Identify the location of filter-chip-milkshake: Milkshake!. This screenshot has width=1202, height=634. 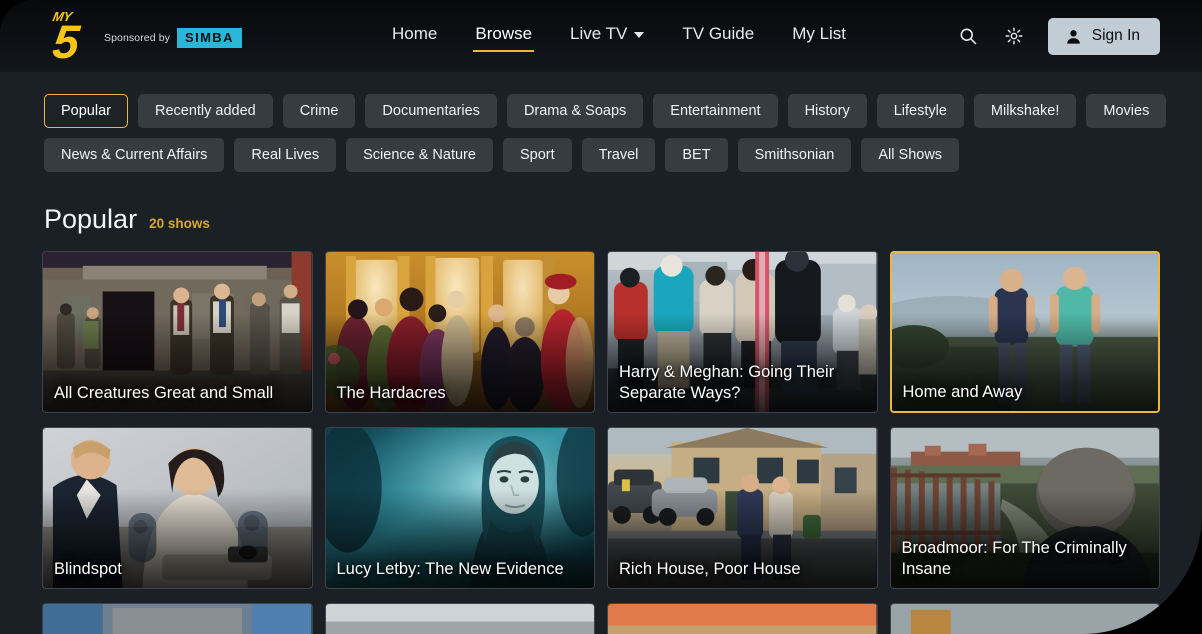
(1025, 111).